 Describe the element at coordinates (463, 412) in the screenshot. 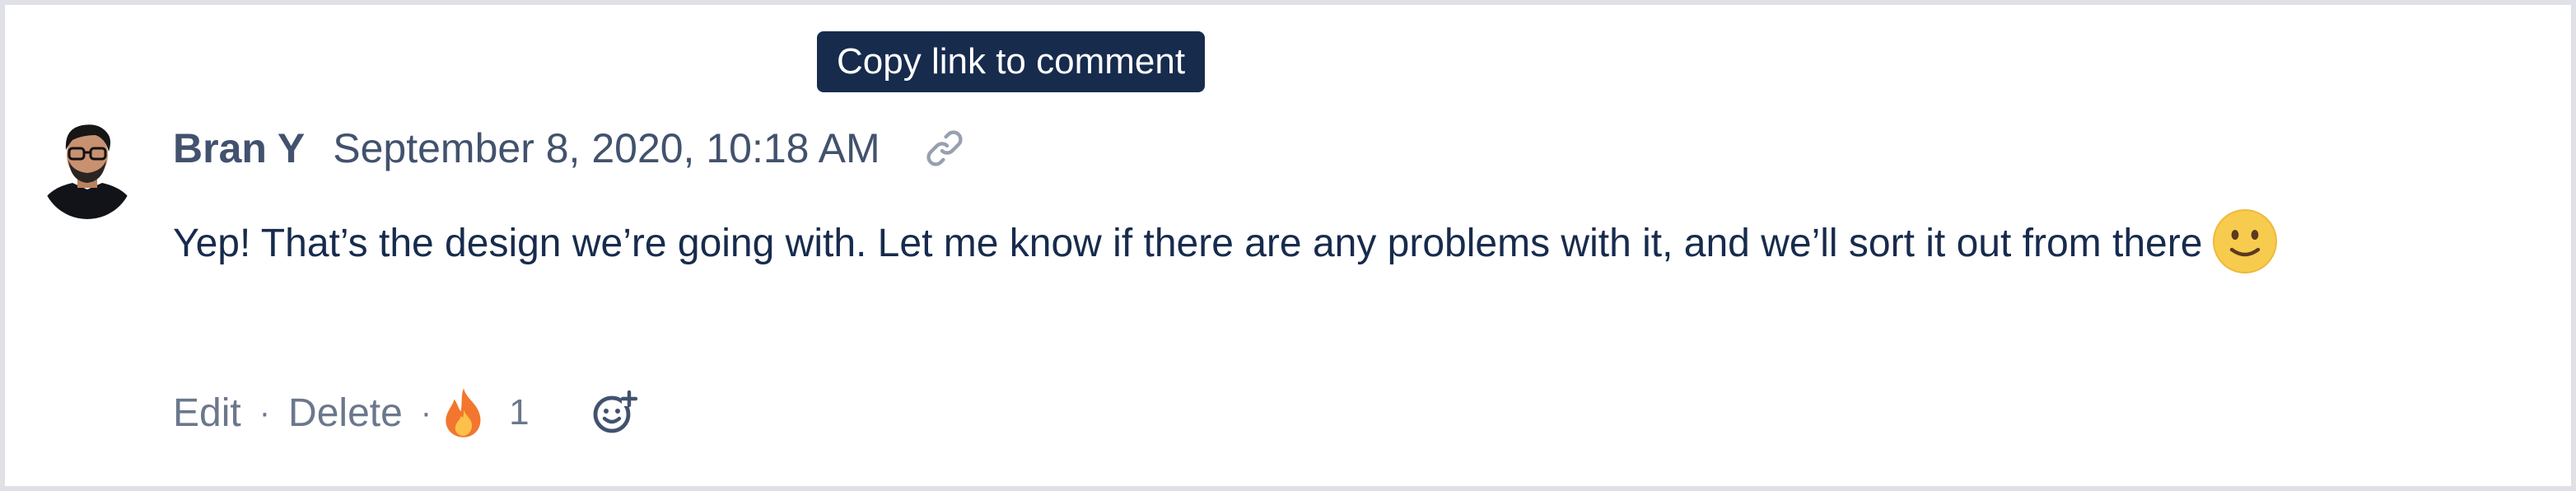

I see `fire-icon` at that location.